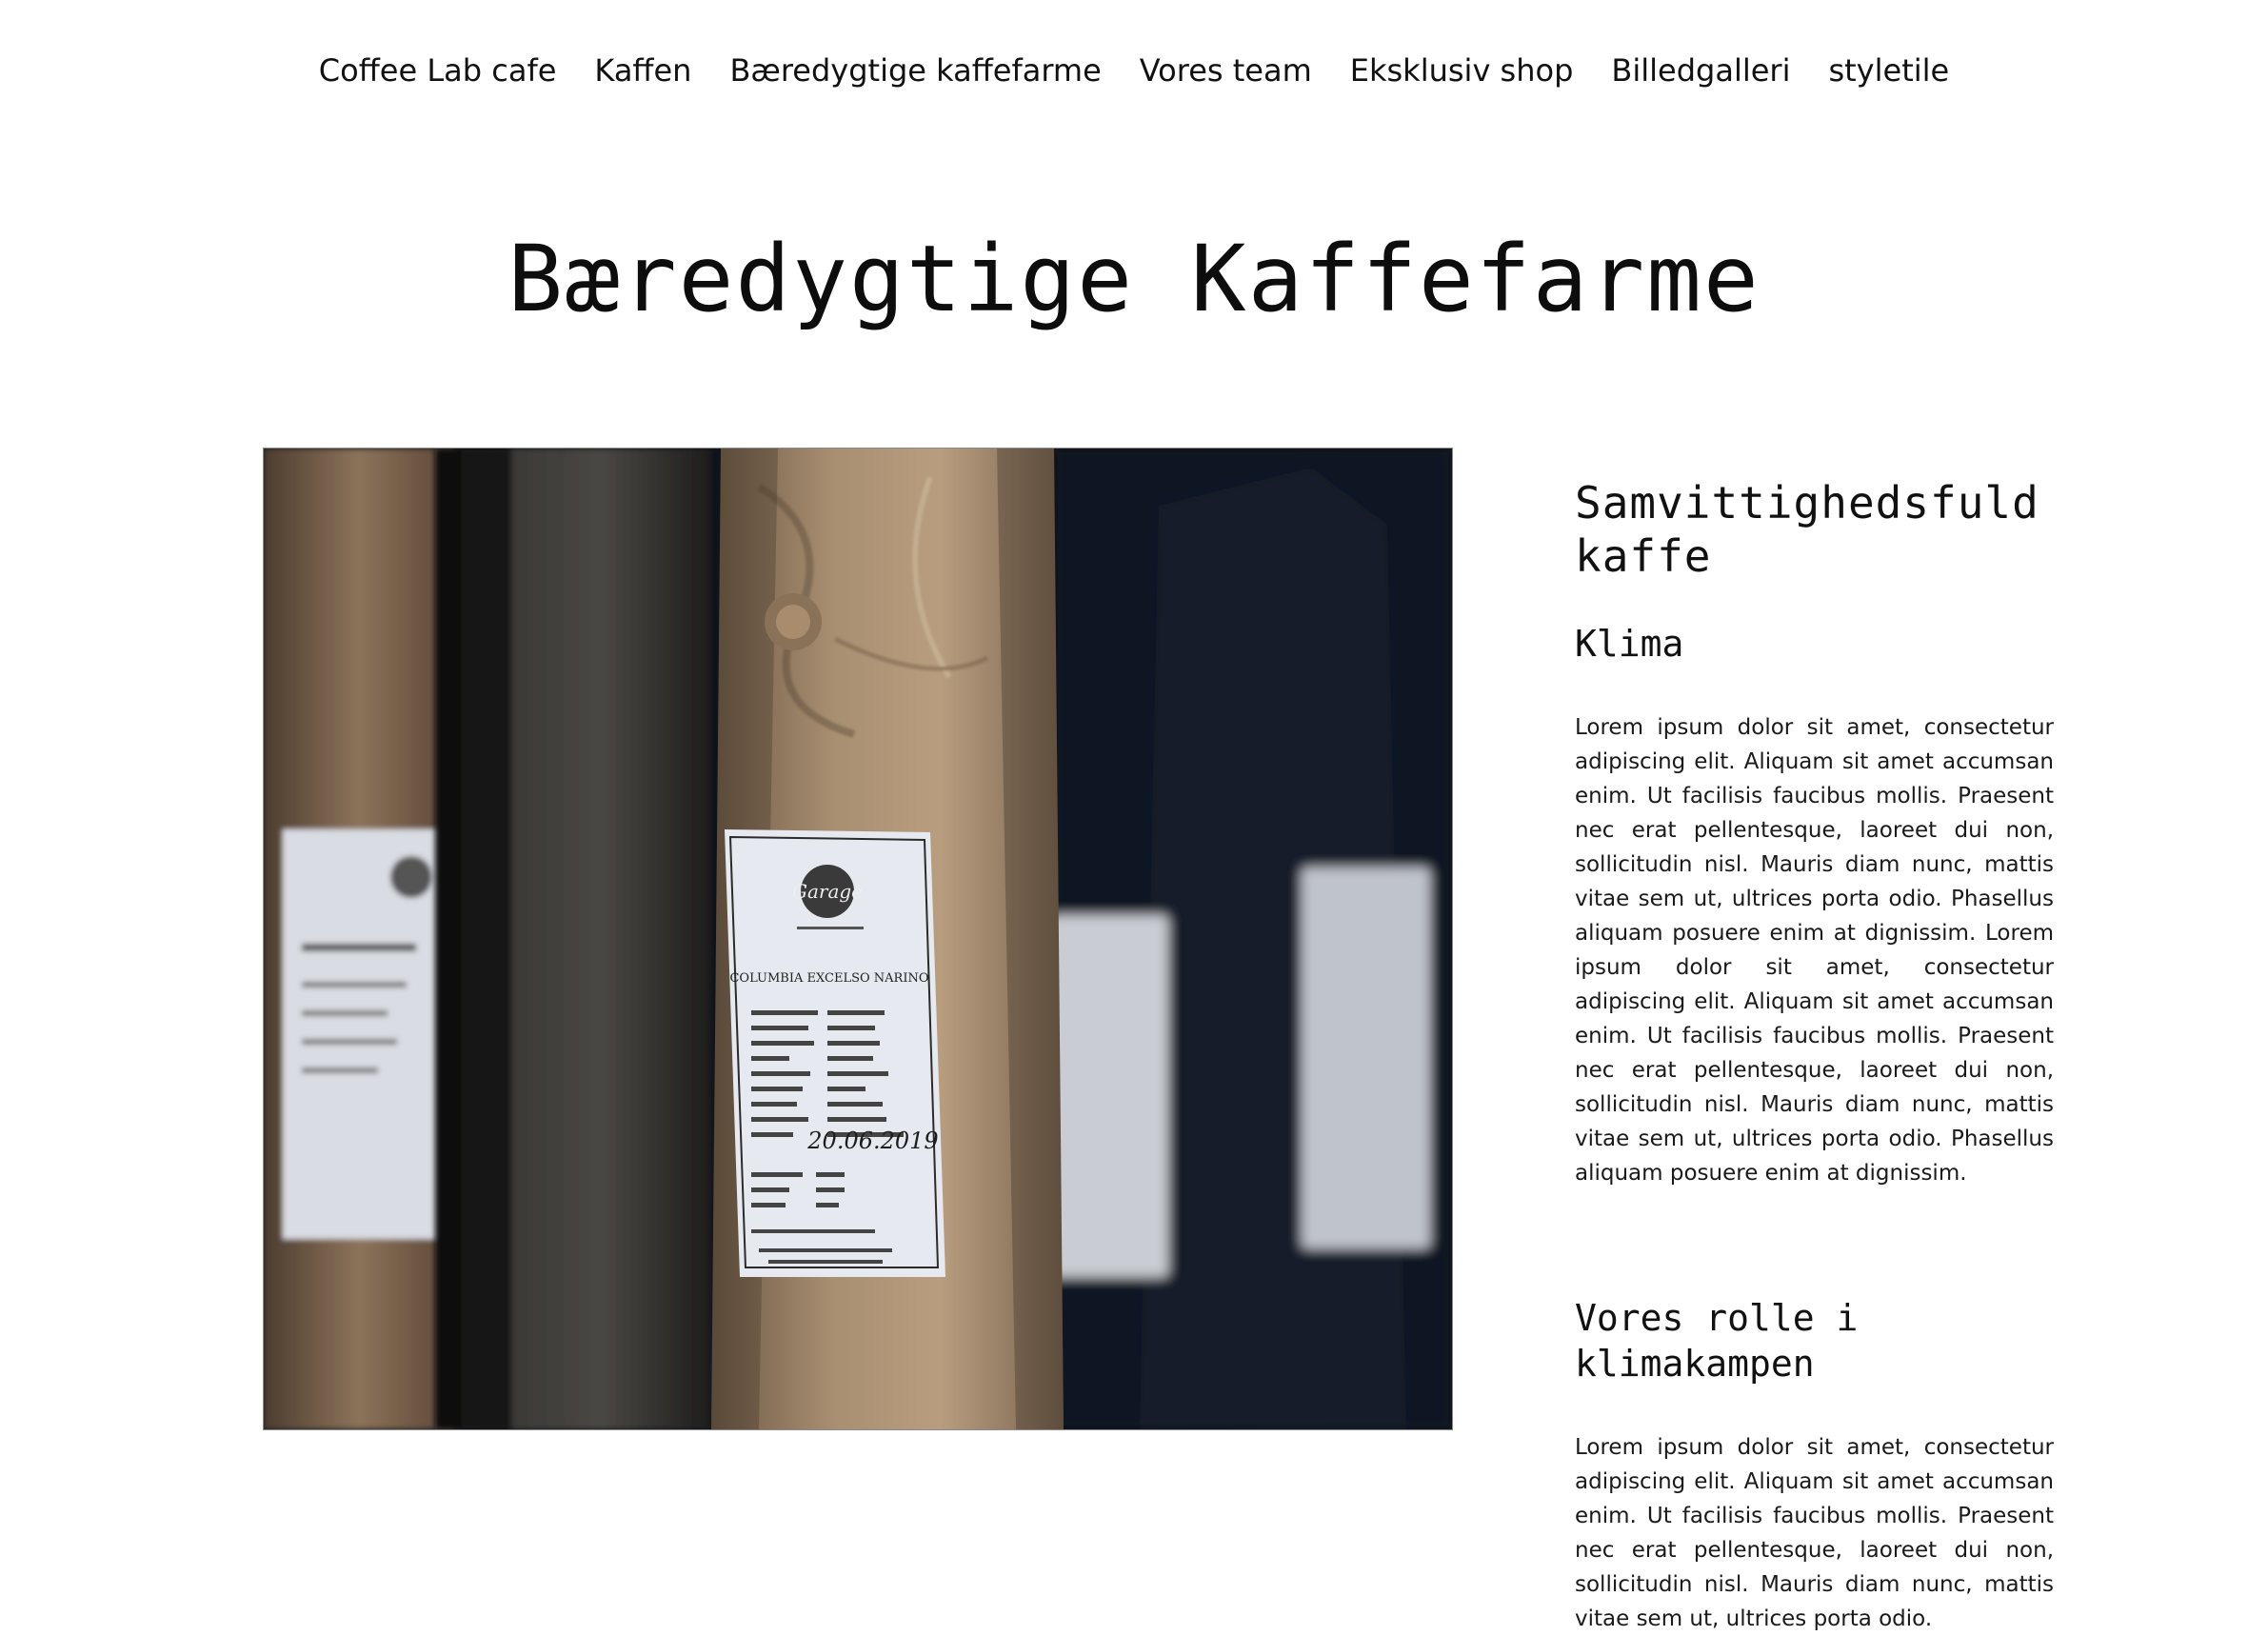  I want to click on bag-label-brand: Garage, so click(827, 891).